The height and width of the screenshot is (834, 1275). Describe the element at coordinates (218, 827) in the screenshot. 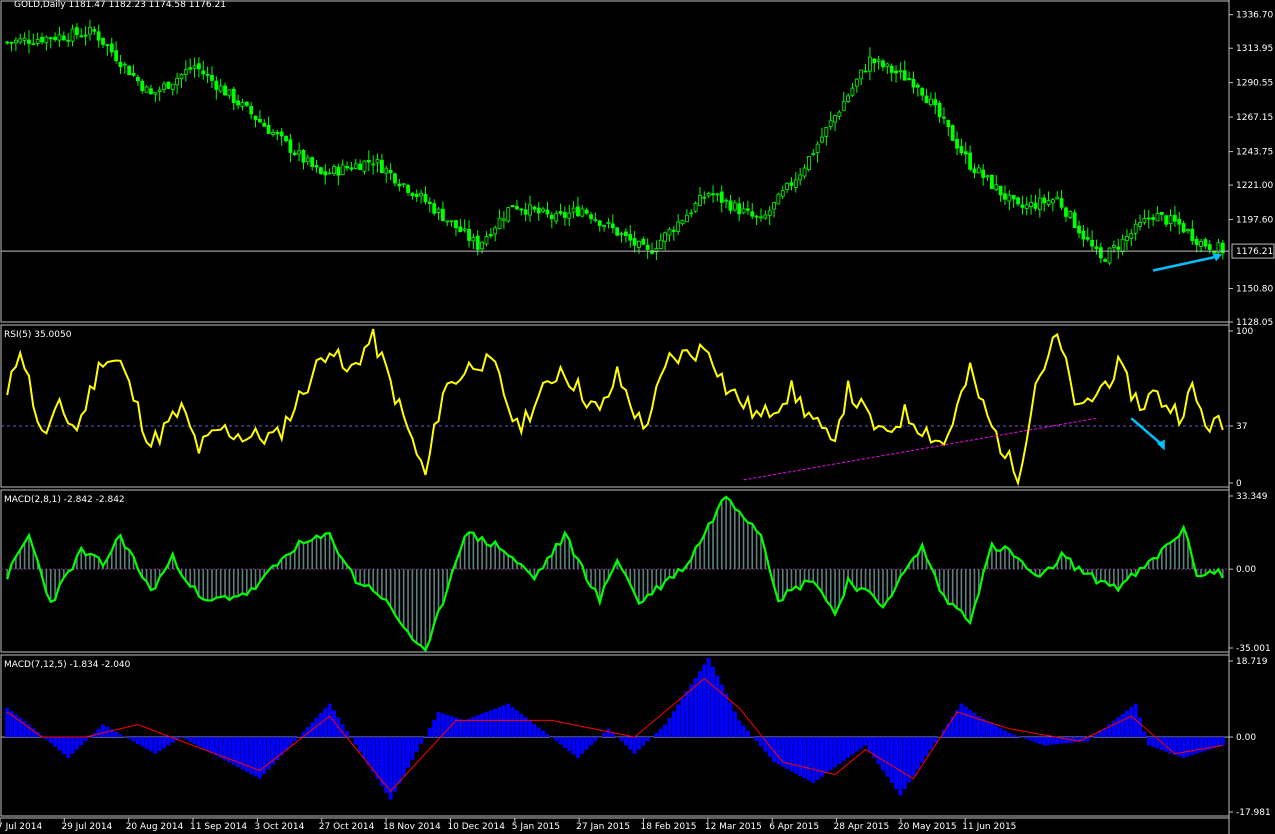

I see `time-axis-label: 11 Sep 2014` at that location.